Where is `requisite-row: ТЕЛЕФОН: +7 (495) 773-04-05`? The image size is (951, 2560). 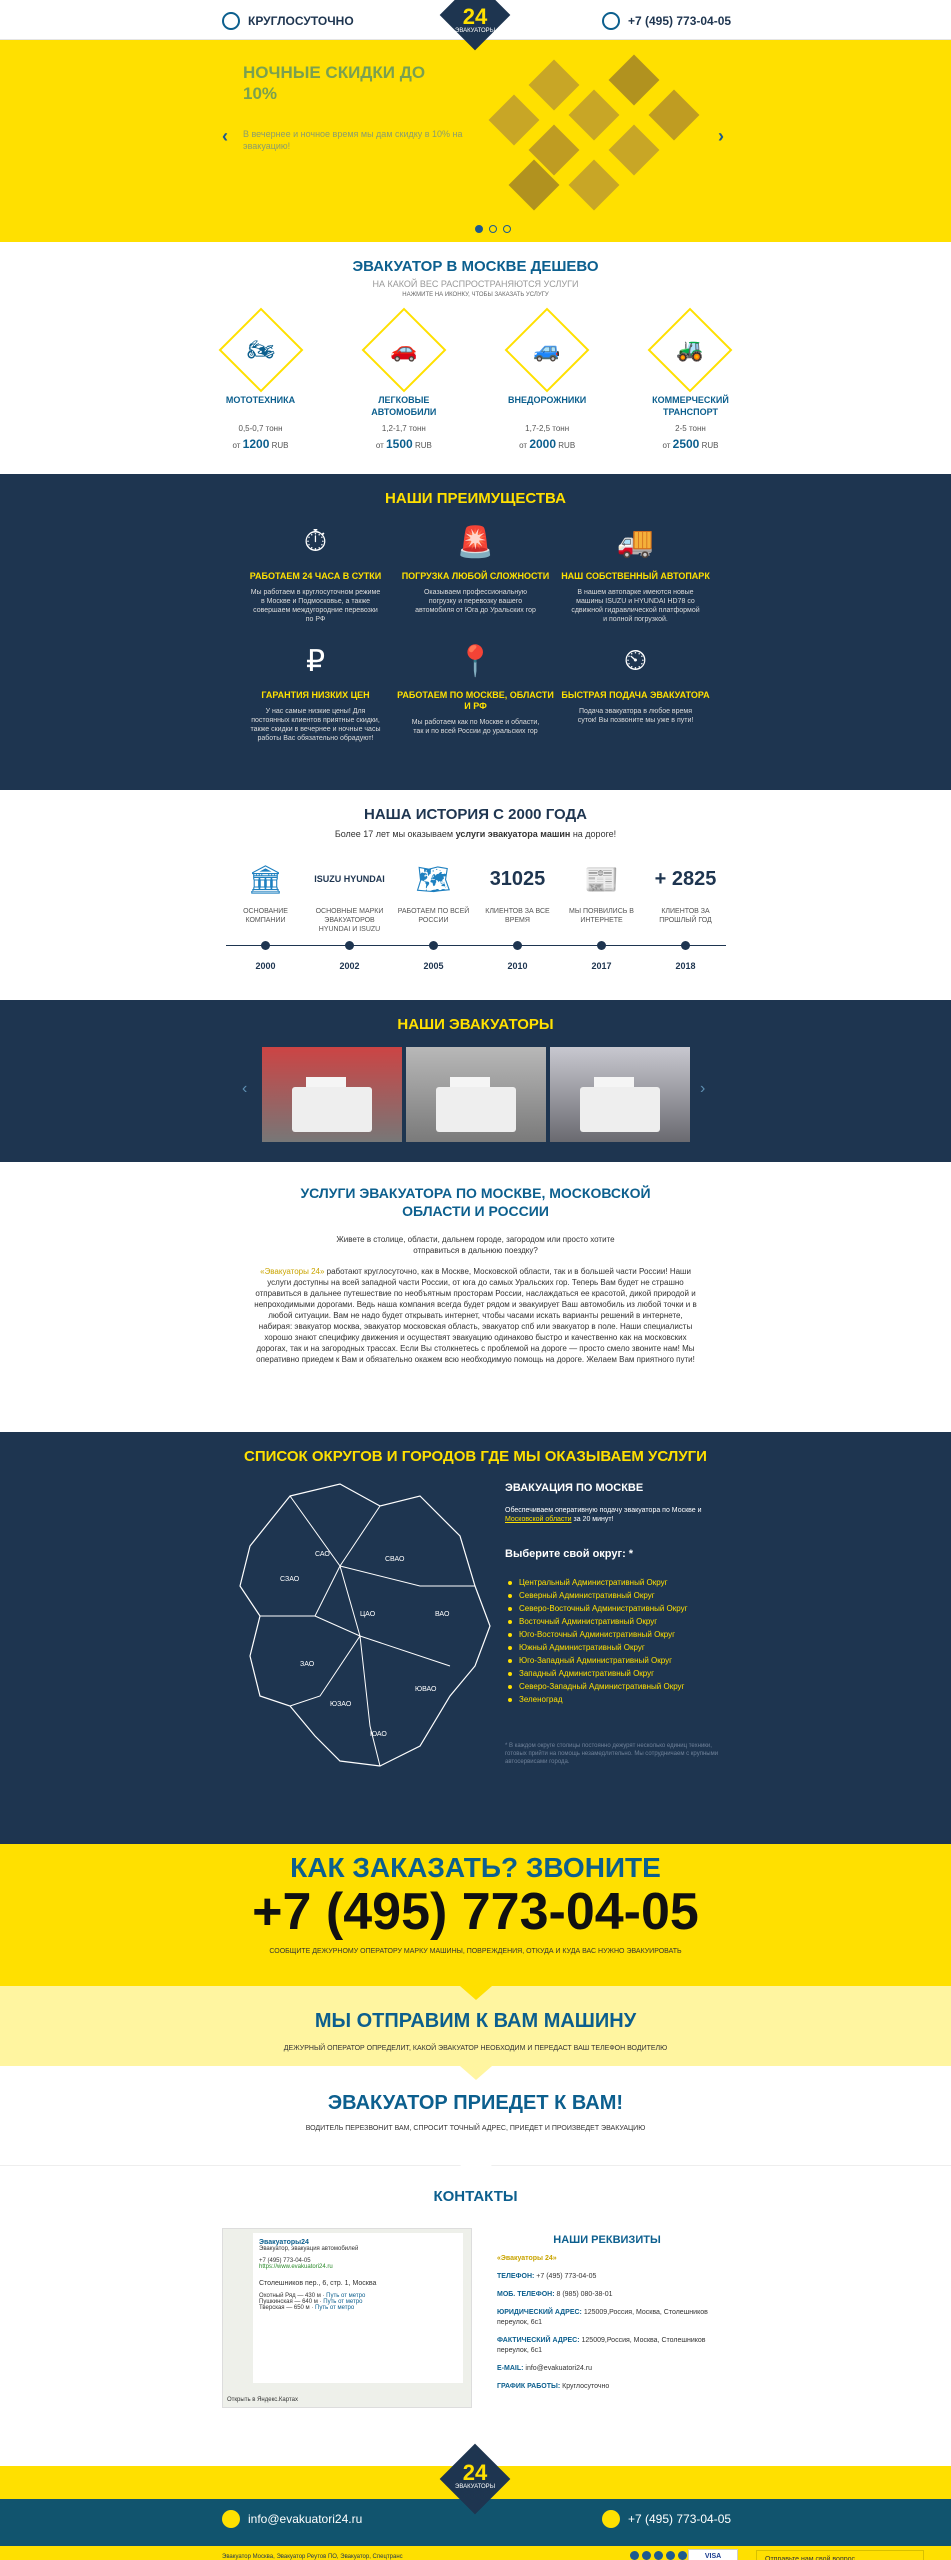 requisite-row: ТЕЛЕФОН: +7 (495) 773-04-05 is located at coordinates (547, 2276).